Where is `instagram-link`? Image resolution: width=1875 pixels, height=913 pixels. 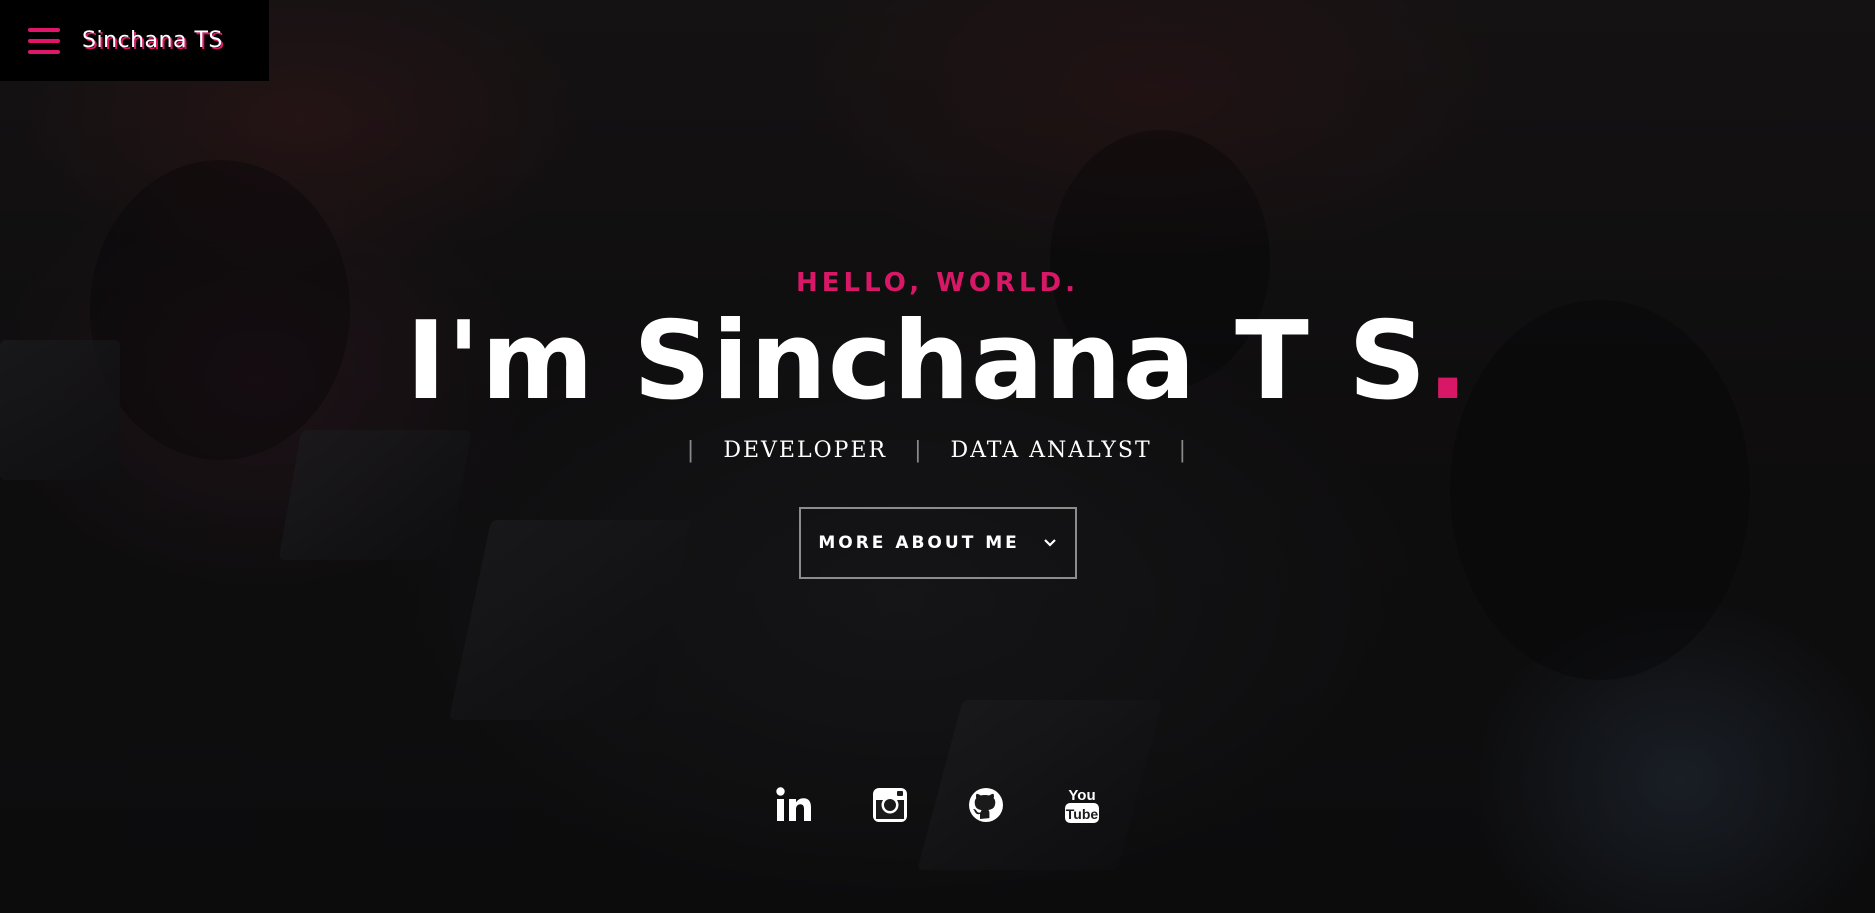 instagram-link is located at coordinates (890, 805).